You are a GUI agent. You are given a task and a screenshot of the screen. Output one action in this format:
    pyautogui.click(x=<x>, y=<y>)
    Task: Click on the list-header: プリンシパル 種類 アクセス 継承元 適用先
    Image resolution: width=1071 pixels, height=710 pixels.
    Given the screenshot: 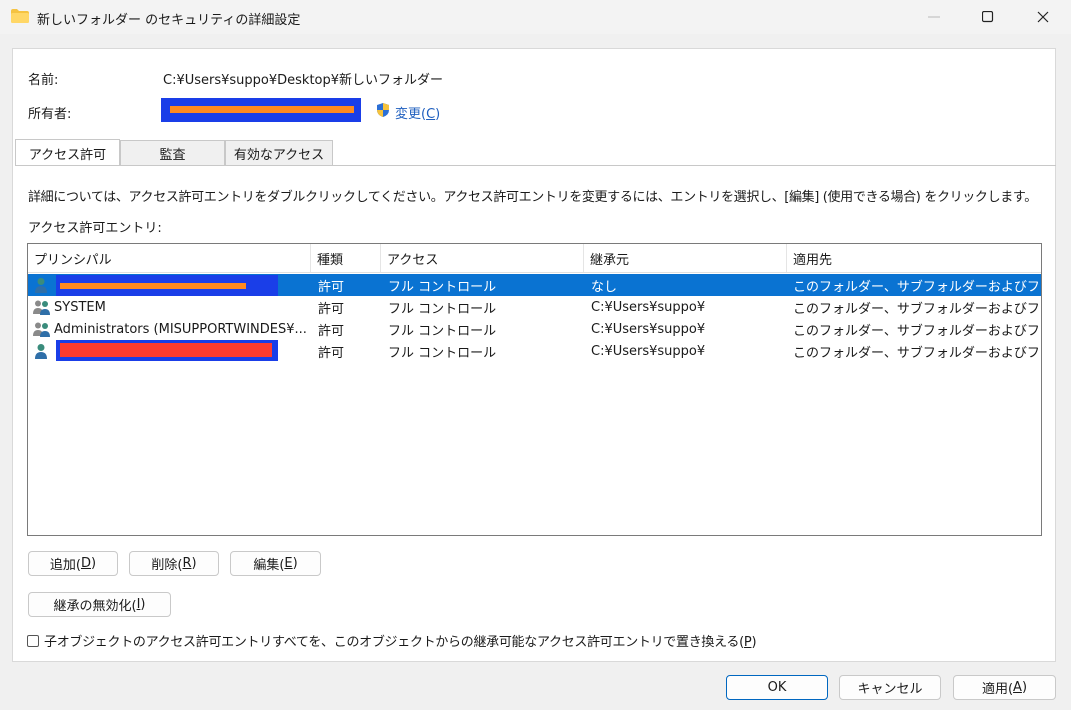 What is the action you would take?
    pyautogui.click(x=534, y=258)
    